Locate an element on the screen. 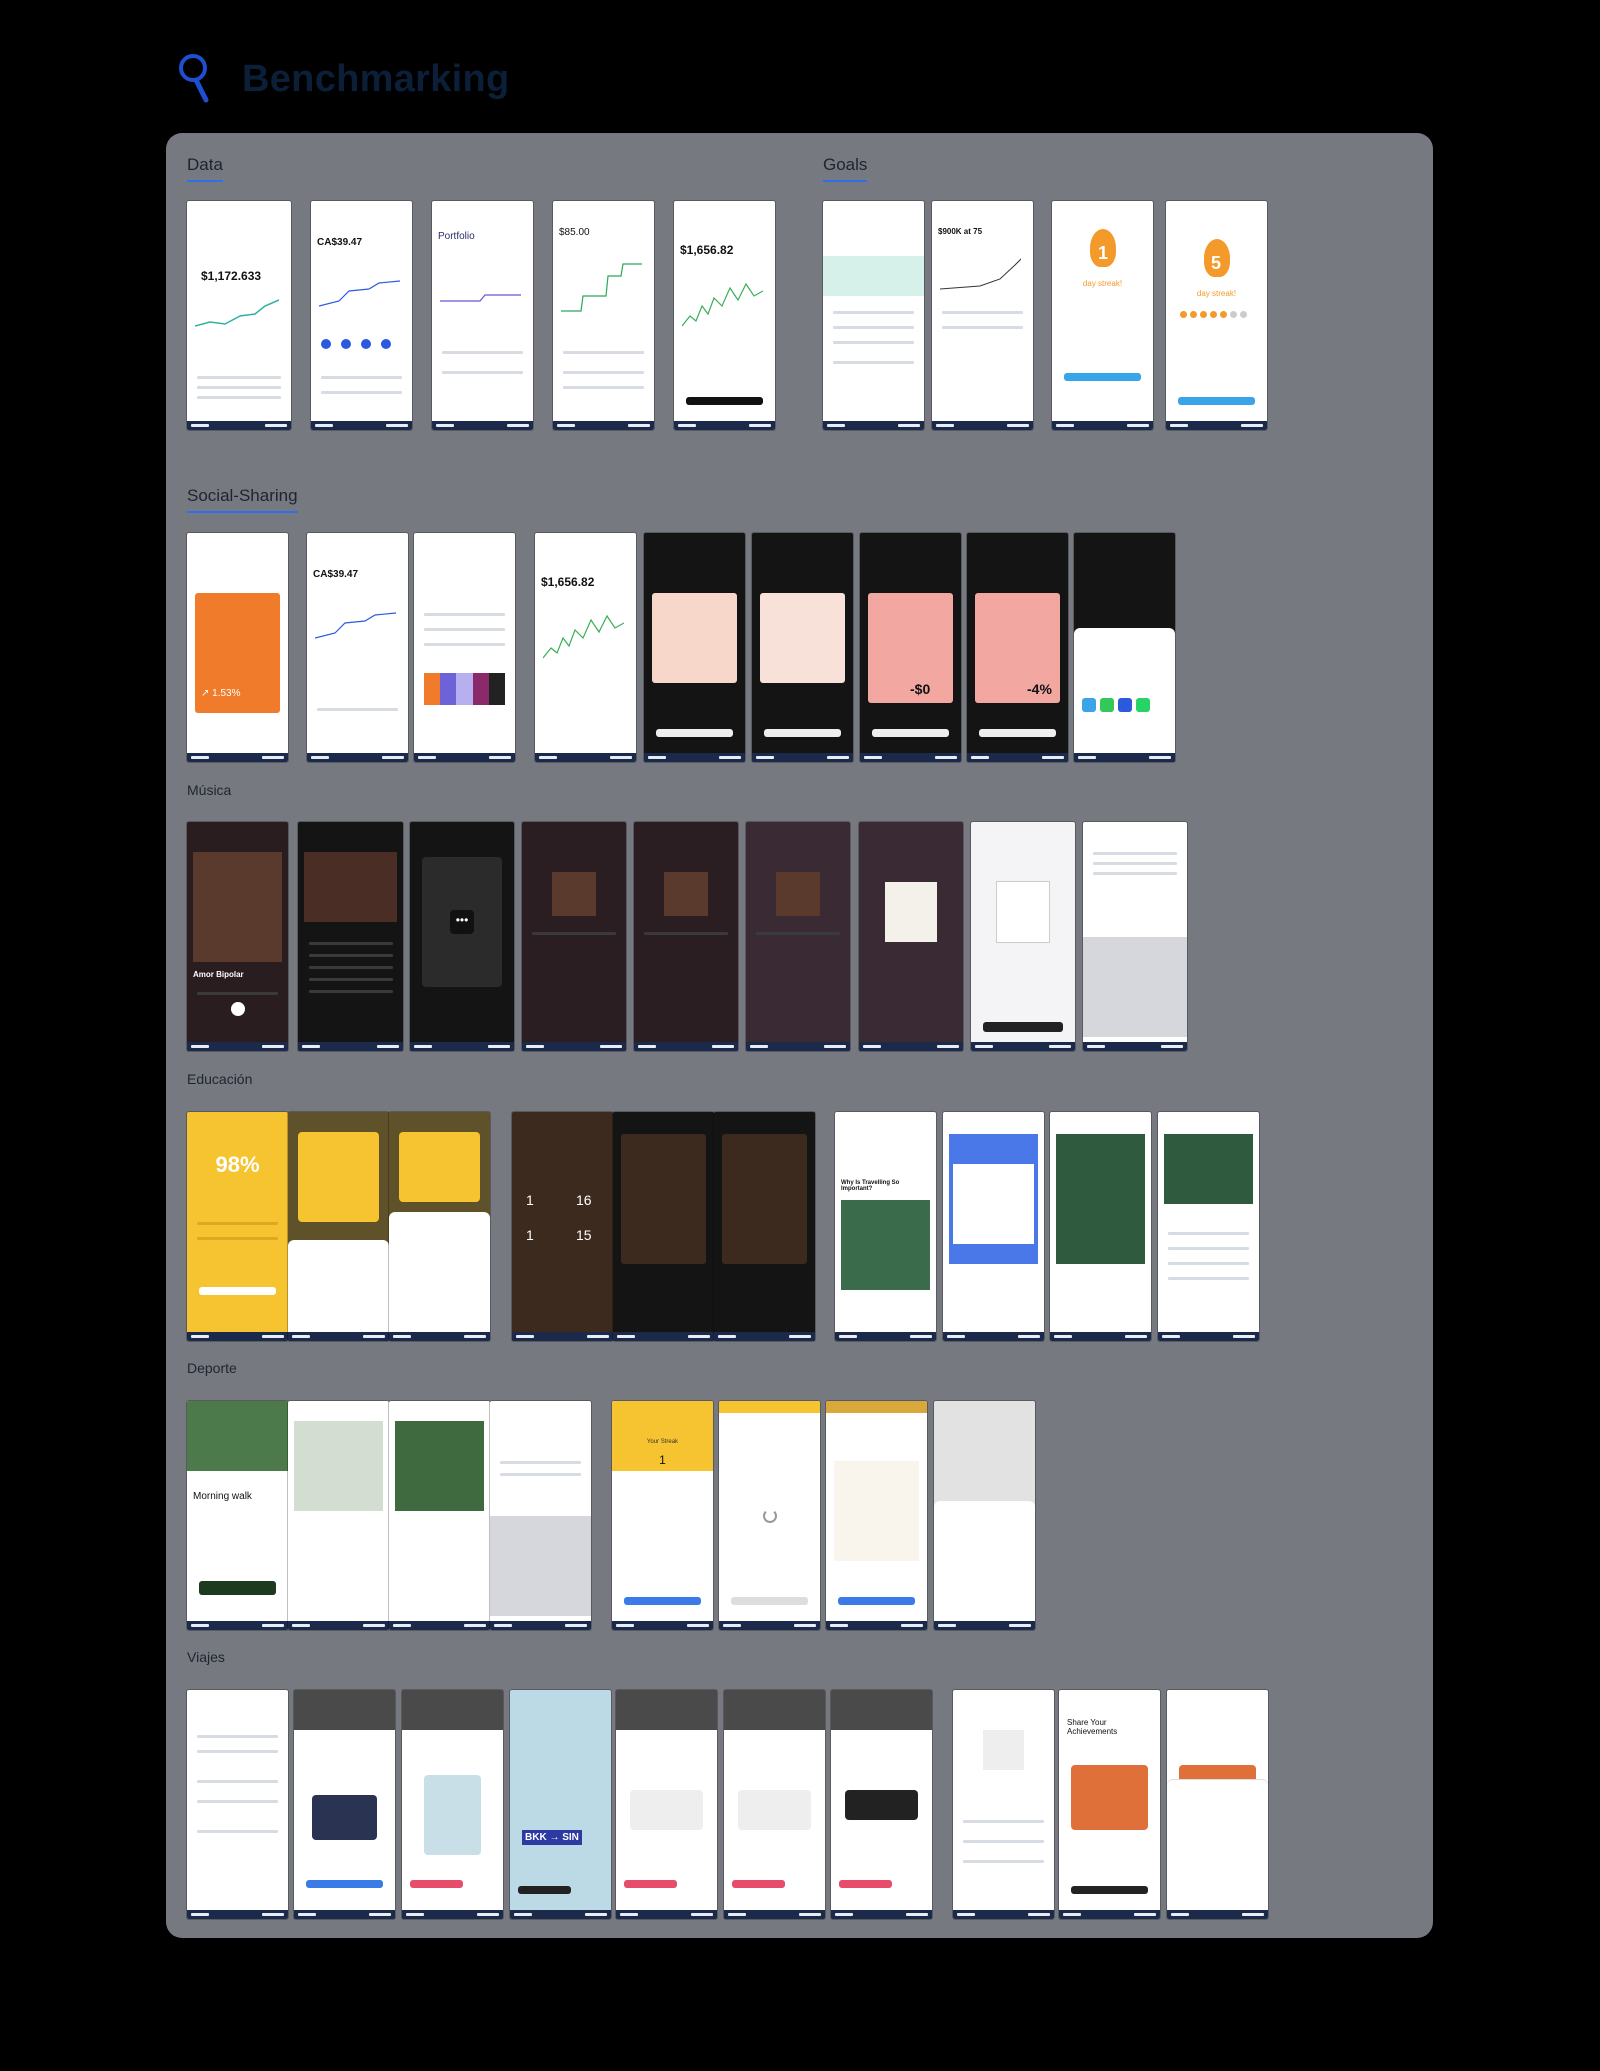 The height and width of the screenshot is (2071, 1600). screenshot-educacion-4: 1 16 1 15 is located at coordinates (562, 1226).